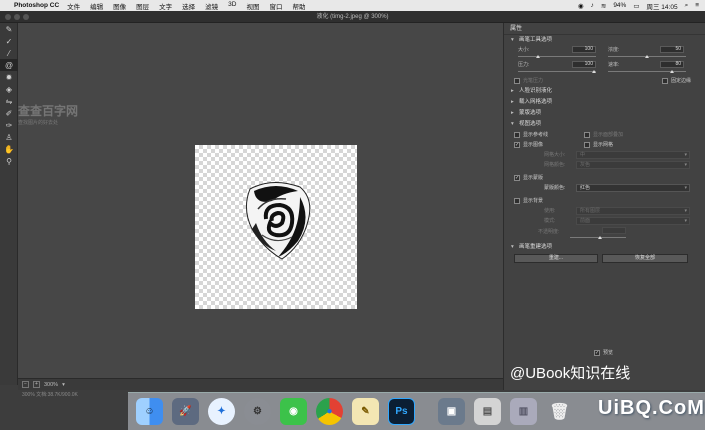 The image size is (705, 430). I want to click on pressure-slider, so click(557, 71).